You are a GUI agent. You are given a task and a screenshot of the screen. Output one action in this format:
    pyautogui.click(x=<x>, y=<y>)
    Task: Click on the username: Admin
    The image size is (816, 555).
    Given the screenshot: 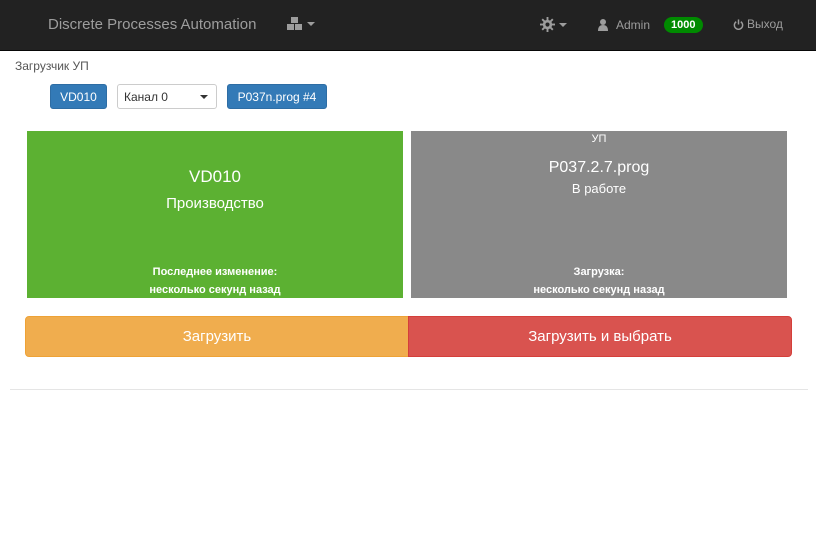 What is the action you would take?
    pyautogui.click(x=633, y=25)
    